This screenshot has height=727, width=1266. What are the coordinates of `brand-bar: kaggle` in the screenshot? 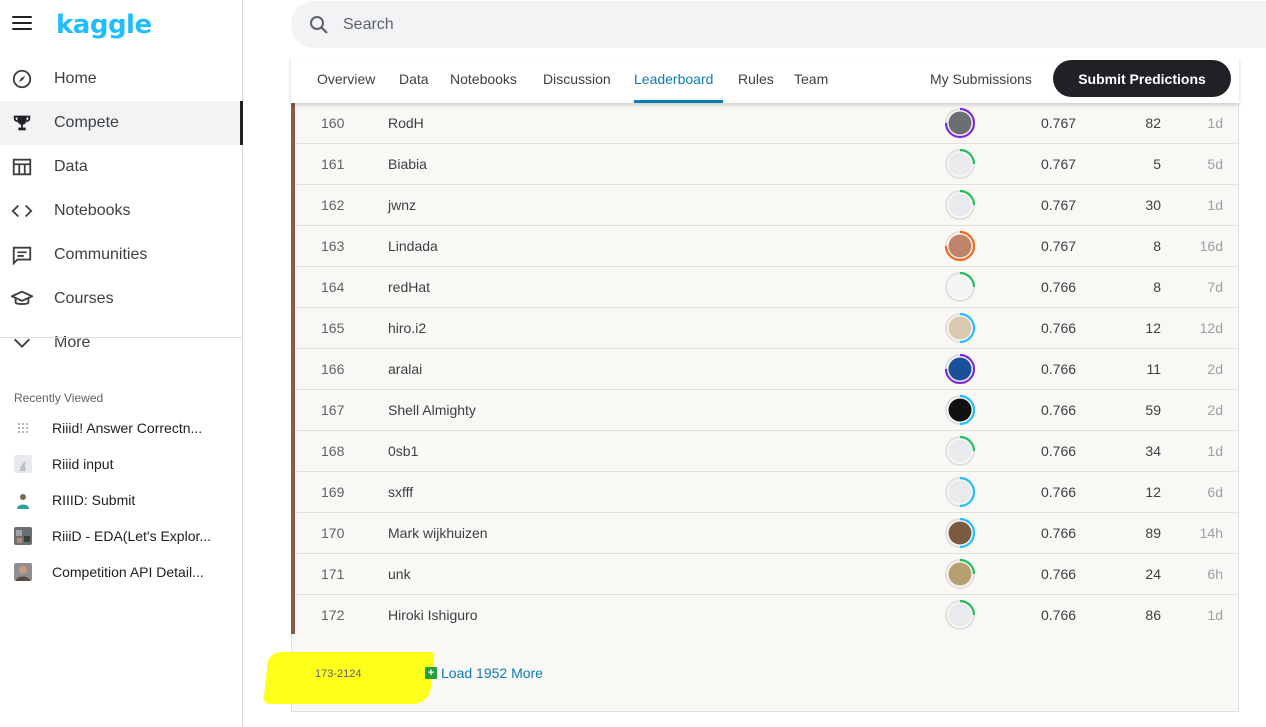 It's located at (121, 26).